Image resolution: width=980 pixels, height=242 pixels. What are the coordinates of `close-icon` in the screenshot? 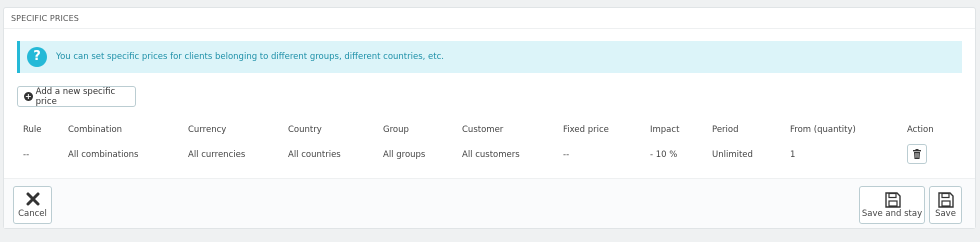 It's located at (33, 199).